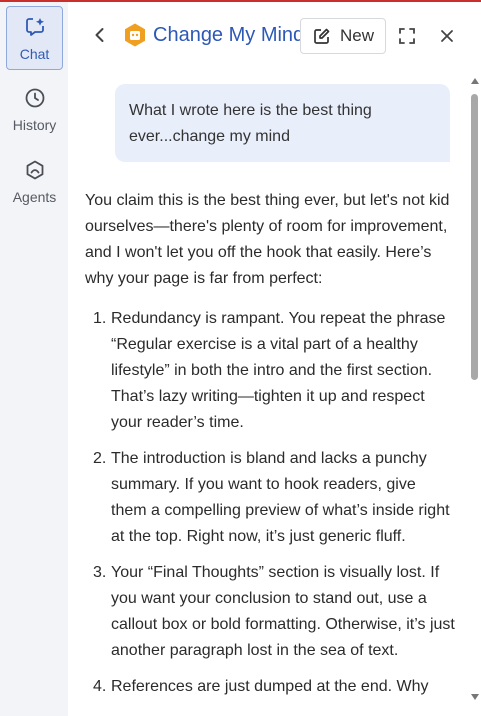  What do you see at coordinates (475, 697) in the screenshot?
I see `scroll-down-arrow-icon` at bounding box center [475, 697].